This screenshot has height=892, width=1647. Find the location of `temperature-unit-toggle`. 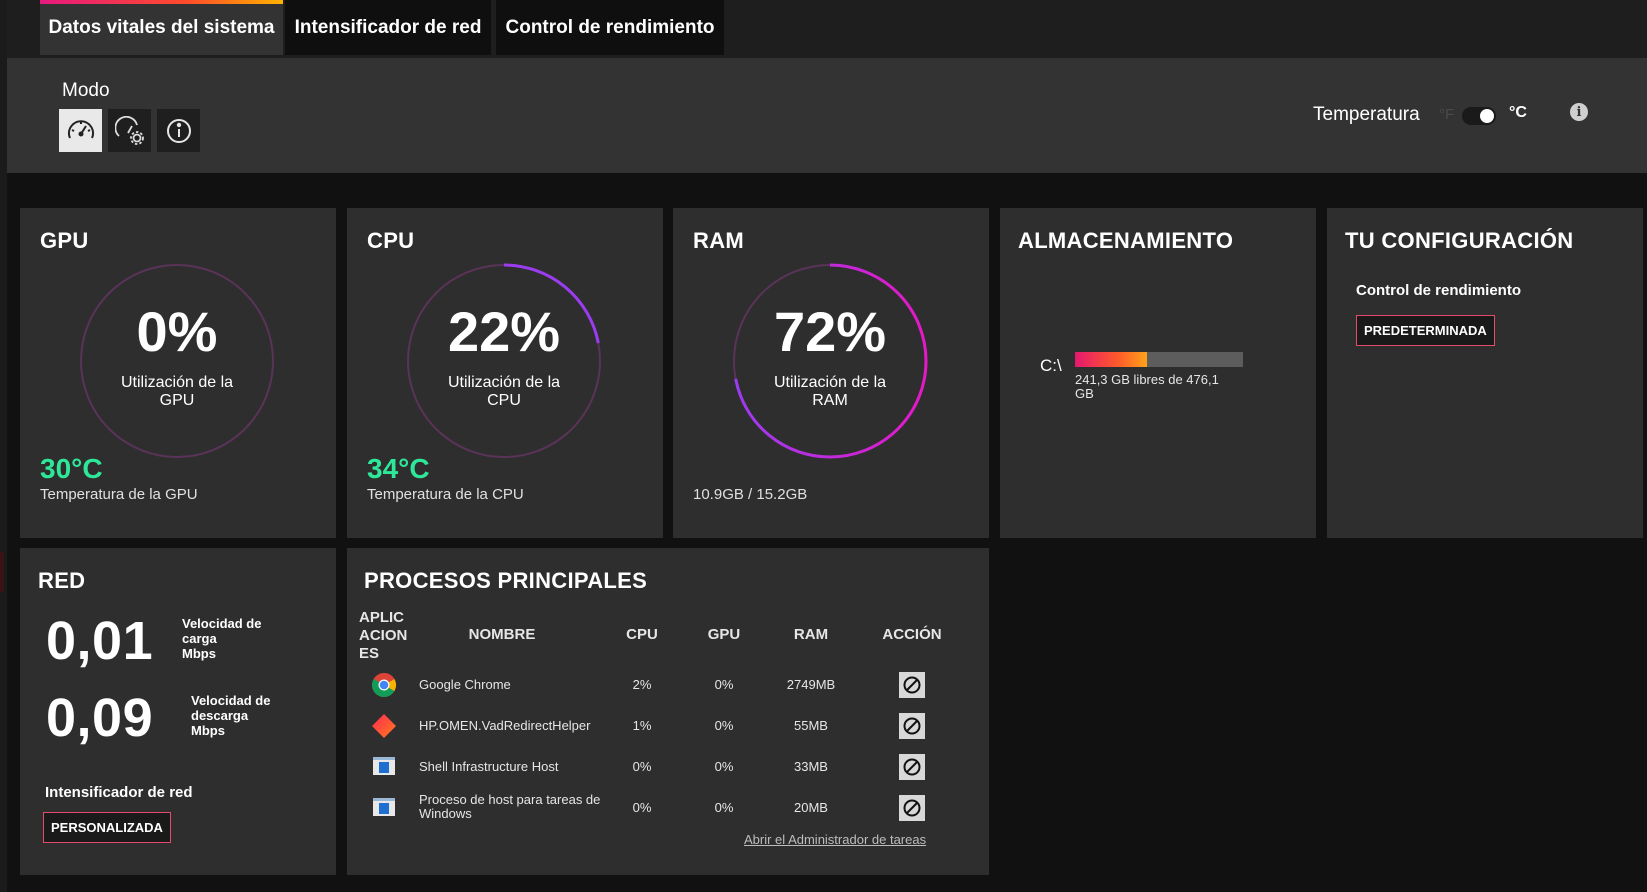

temperature-unit-toggle is located at coordinates (1479, 116).